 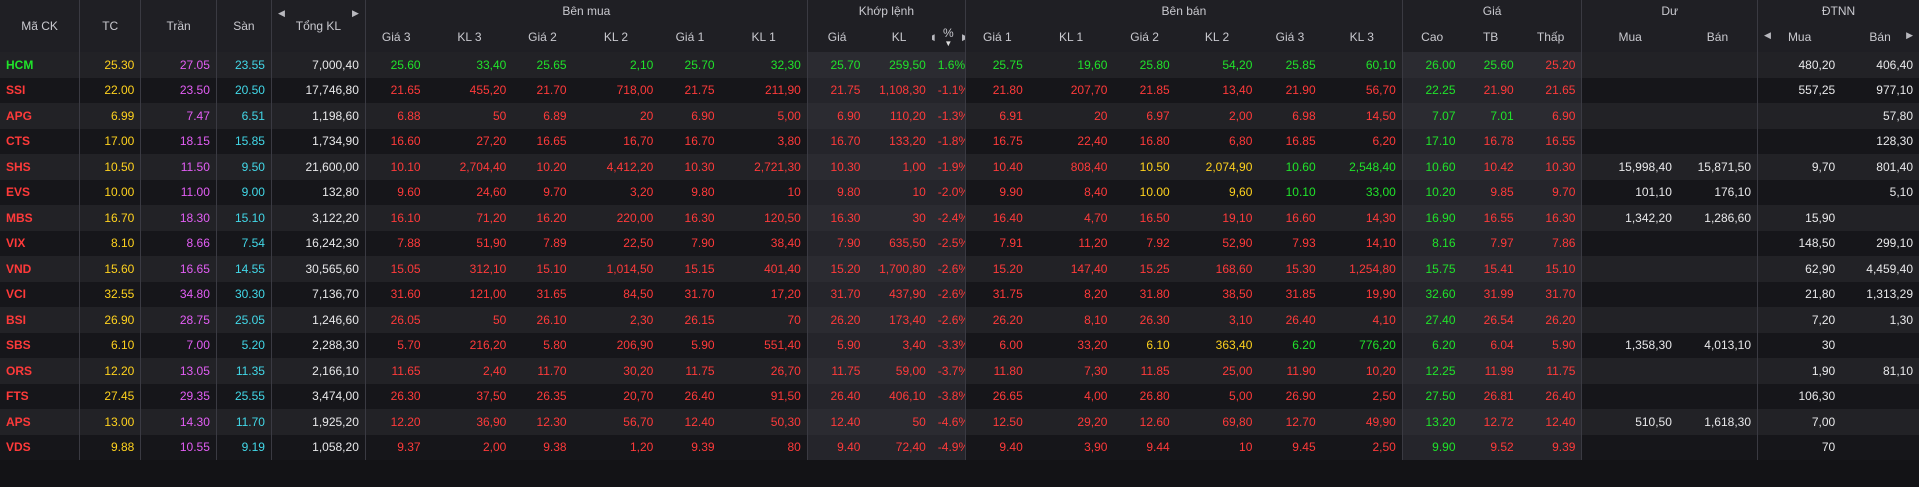 What do you see at coordinates (1217, 218) in the screenshot?
I see `ask-vol2-cell: 19,10` at bounding box center [1217, 218].